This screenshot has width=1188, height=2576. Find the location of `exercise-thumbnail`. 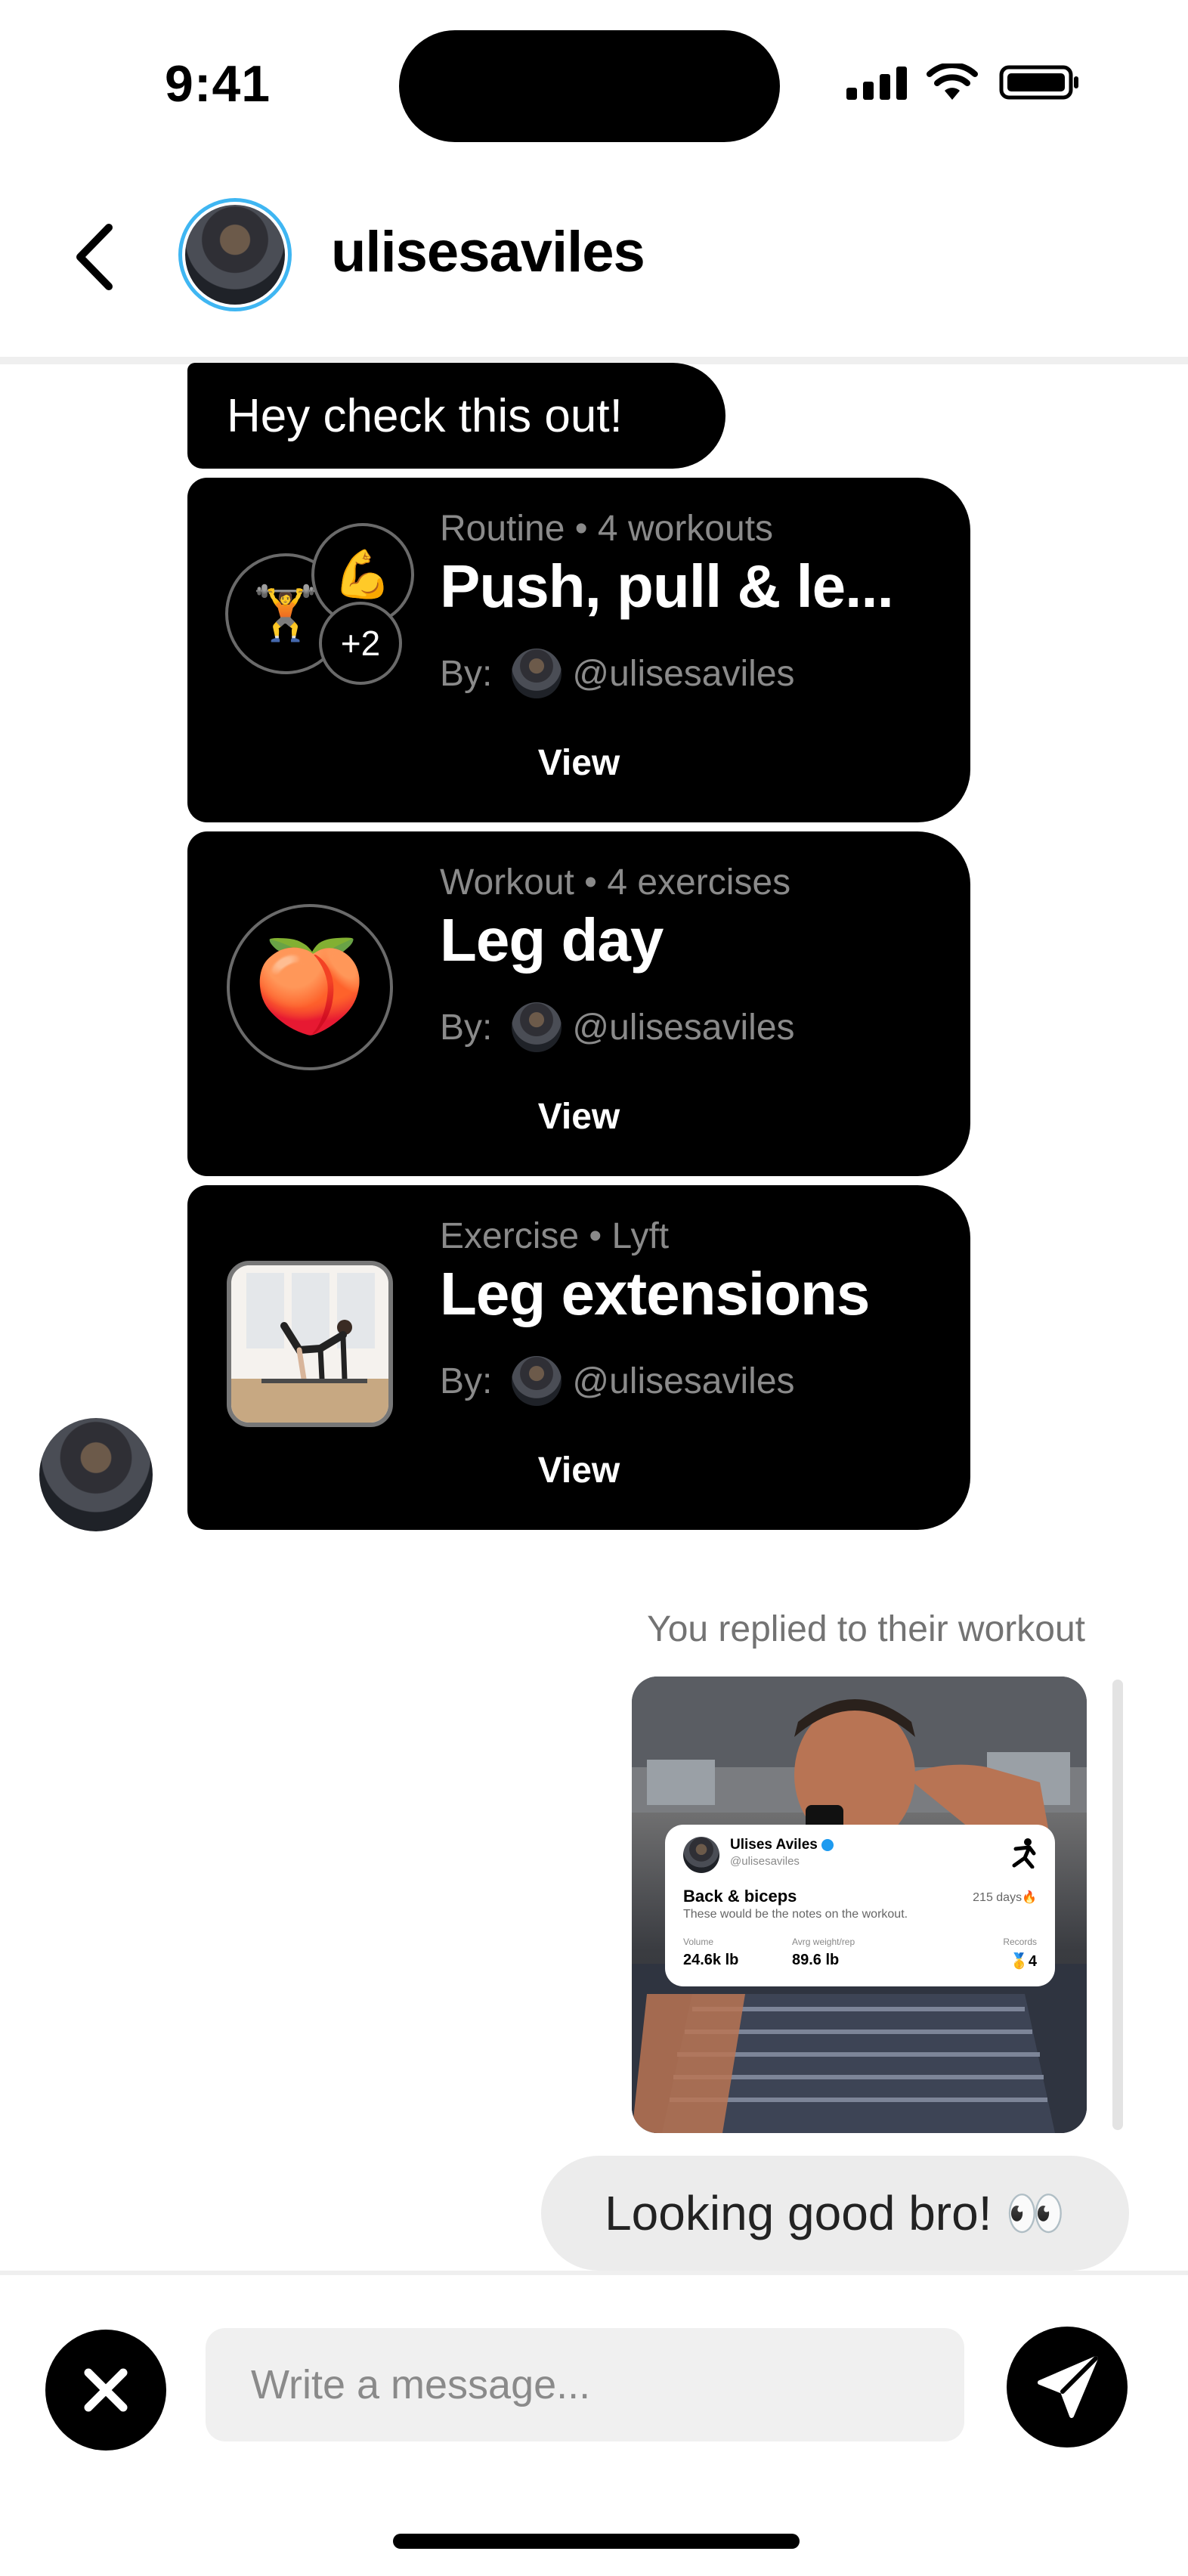

exercise-thumbnail is located at coordinates (310, 1344).